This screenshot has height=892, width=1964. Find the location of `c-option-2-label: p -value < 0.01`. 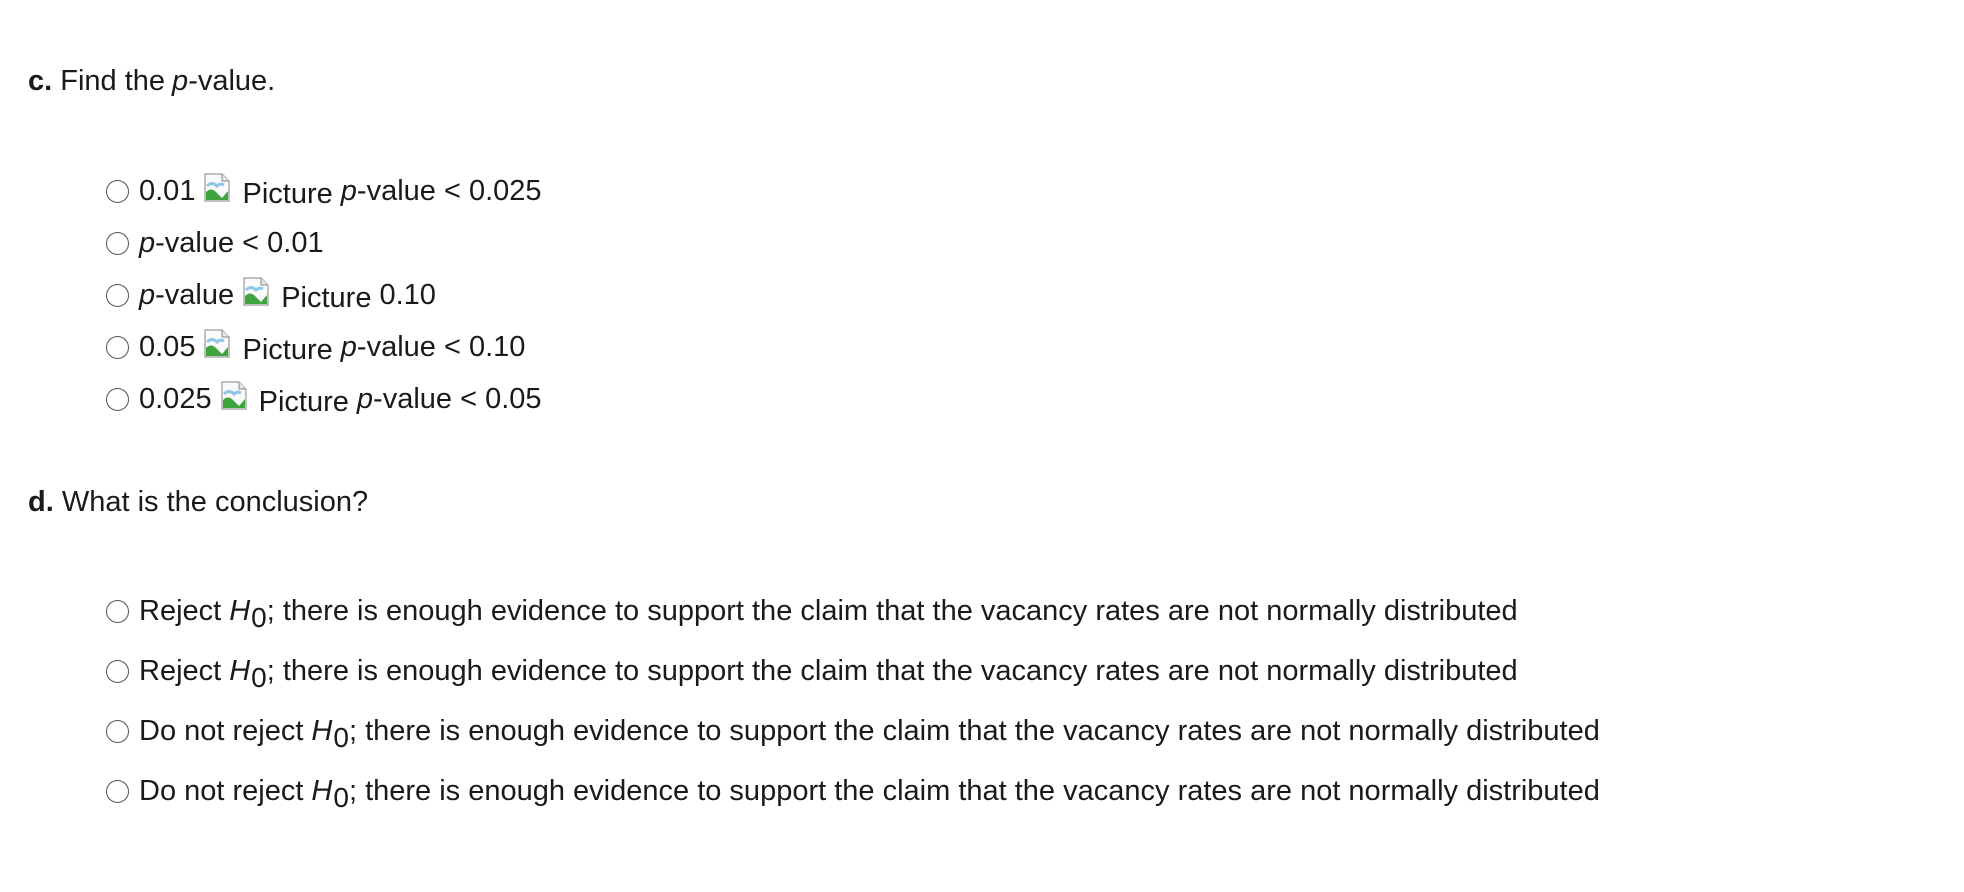

c-option-2-label: p -value < 0.01 is located at coordinates (231, 243).